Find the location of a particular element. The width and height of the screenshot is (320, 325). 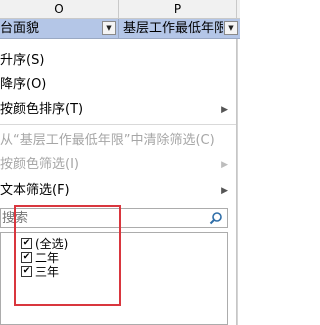

menu-item-label: 按颜色筛选(I) is located at coordinates (39, 164).